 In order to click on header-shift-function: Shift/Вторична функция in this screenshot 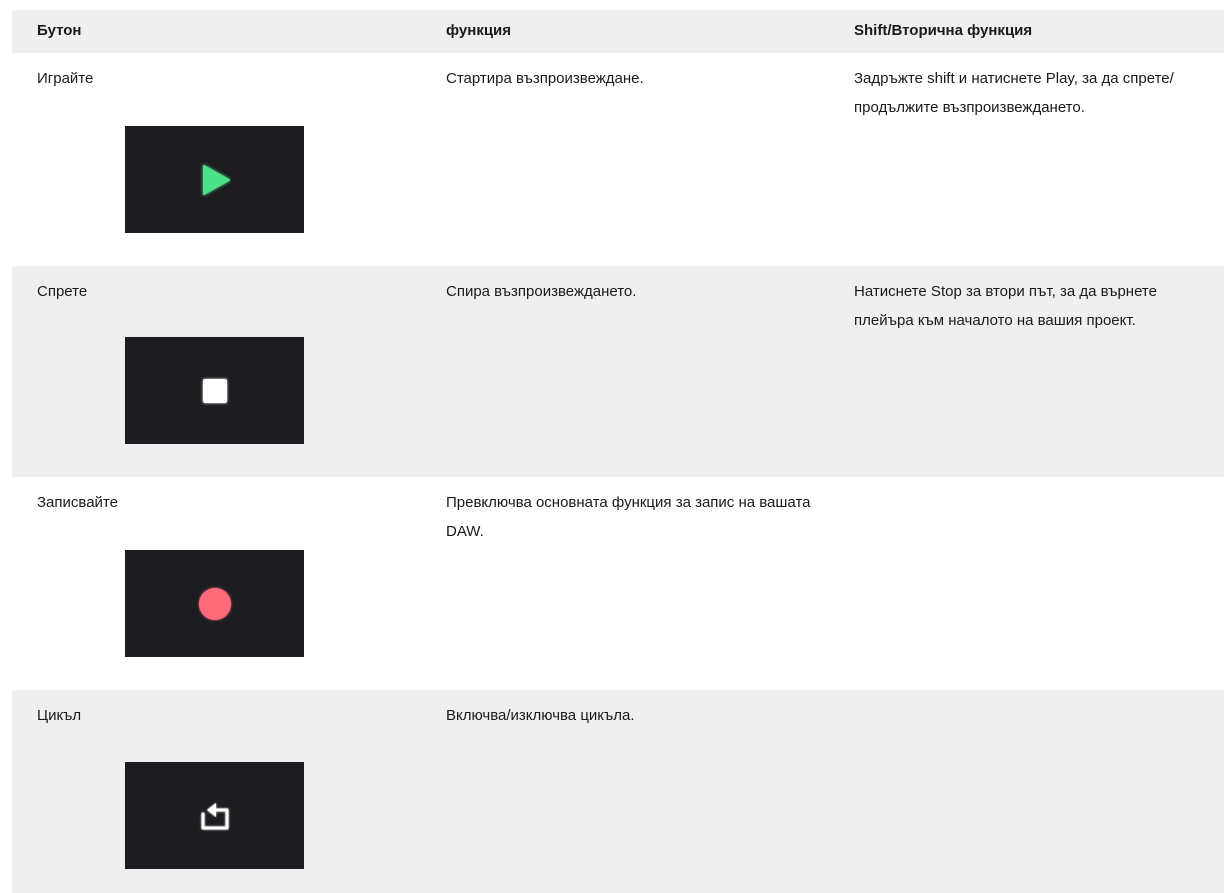, I will do `click(943, 30)`.